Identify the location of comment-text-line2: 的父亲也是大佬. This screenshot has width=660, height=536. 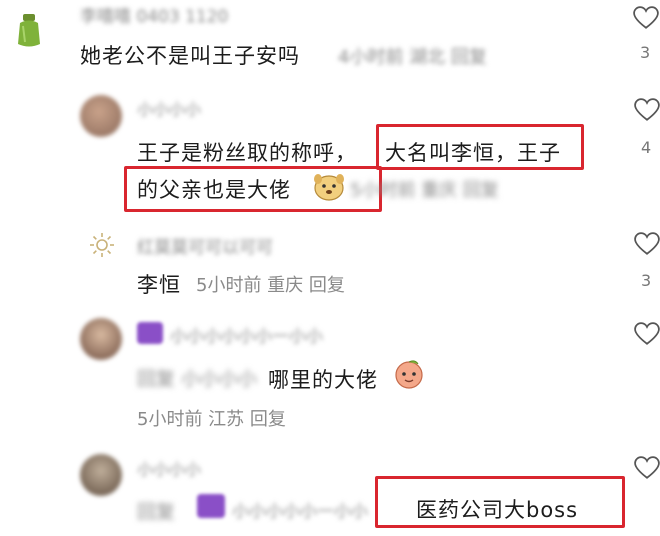
(214, 190).